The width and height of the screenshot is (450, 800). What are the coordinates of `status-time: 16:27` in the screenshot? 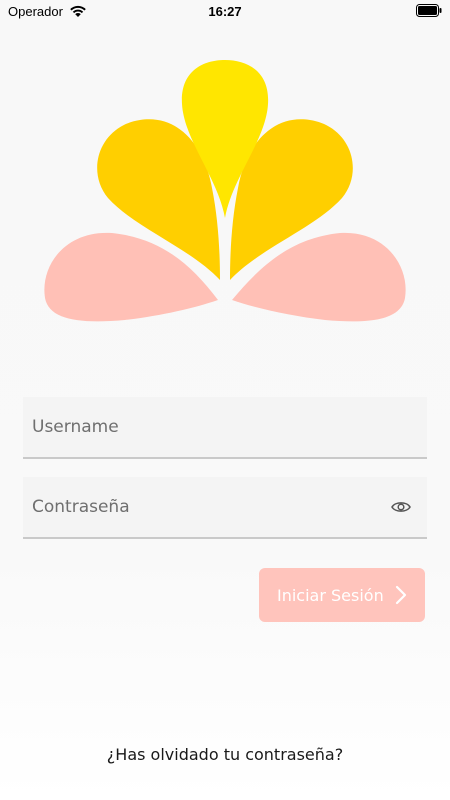 It's located at (225, 11).